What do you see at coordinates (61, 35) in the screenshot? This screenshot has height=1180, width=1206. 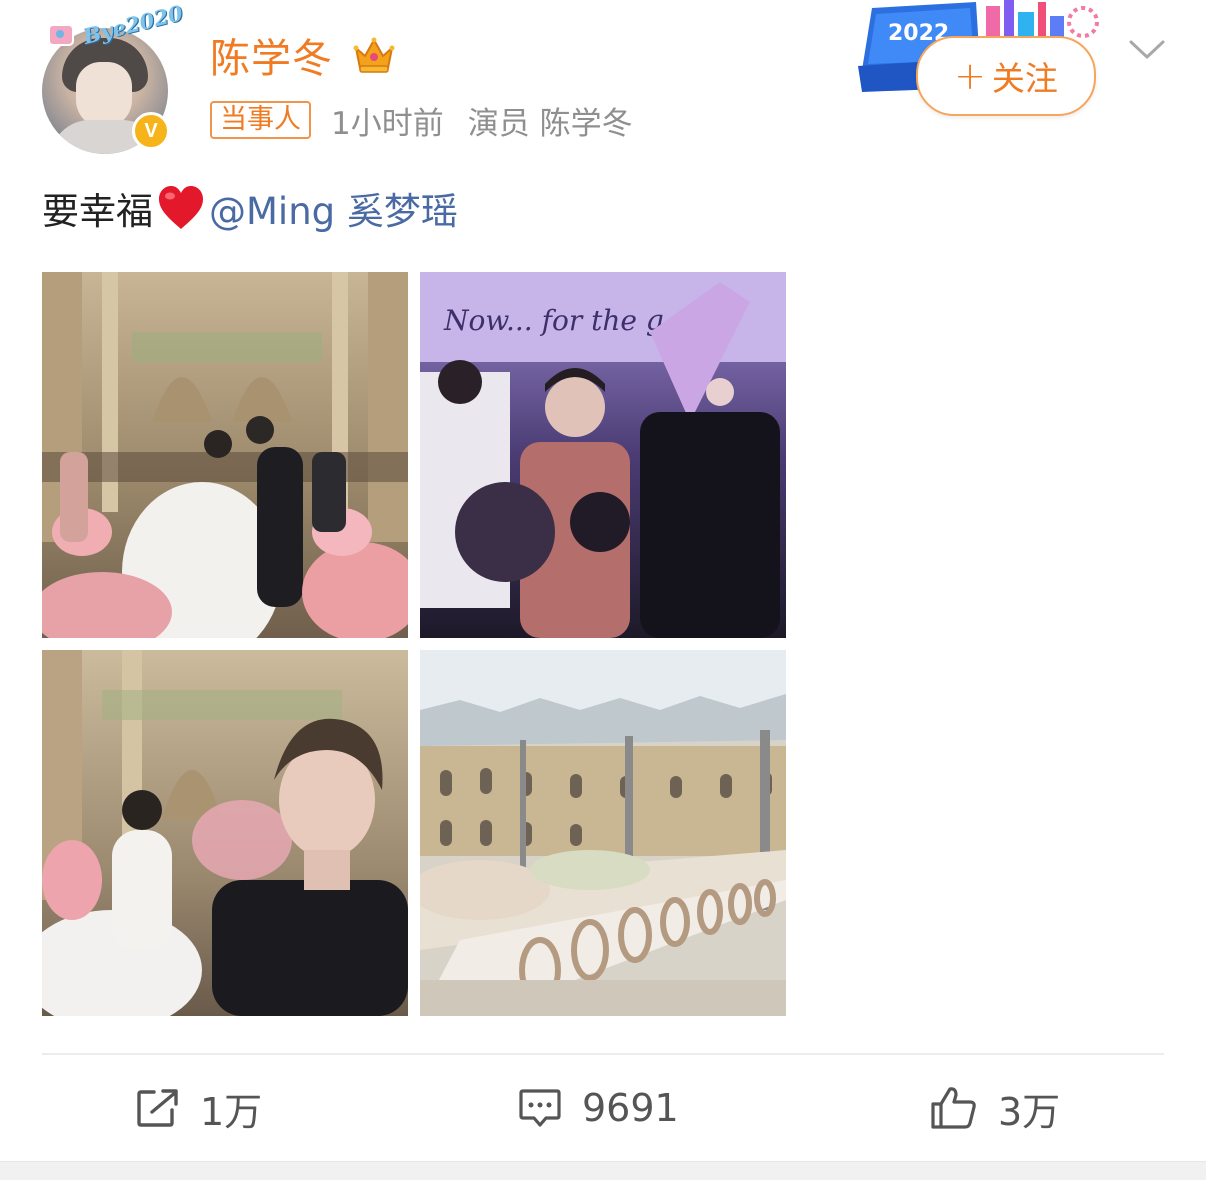 I see `camera-icon` at bounding box center [61, 35].